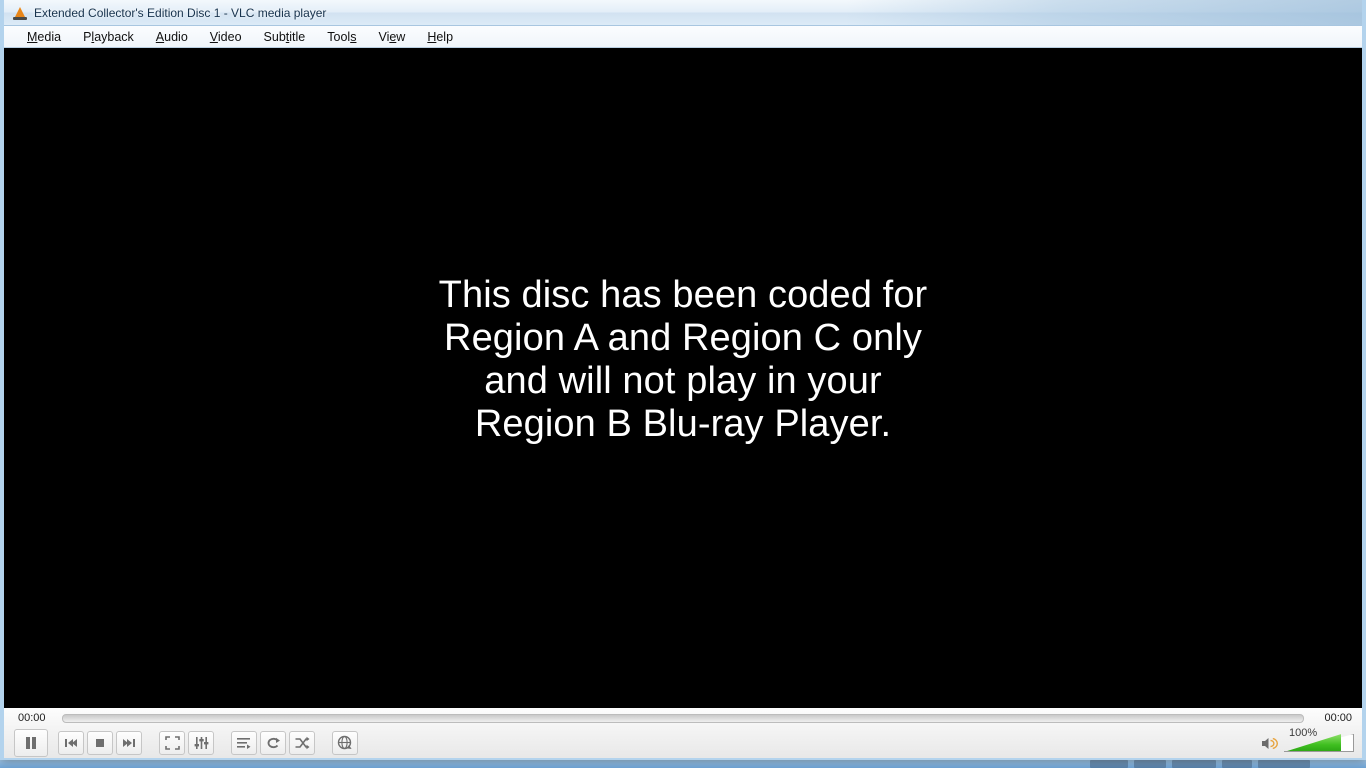 The height and width of the screenshot is (768, 1366). I want to click on loop-button, so click(273, 743).